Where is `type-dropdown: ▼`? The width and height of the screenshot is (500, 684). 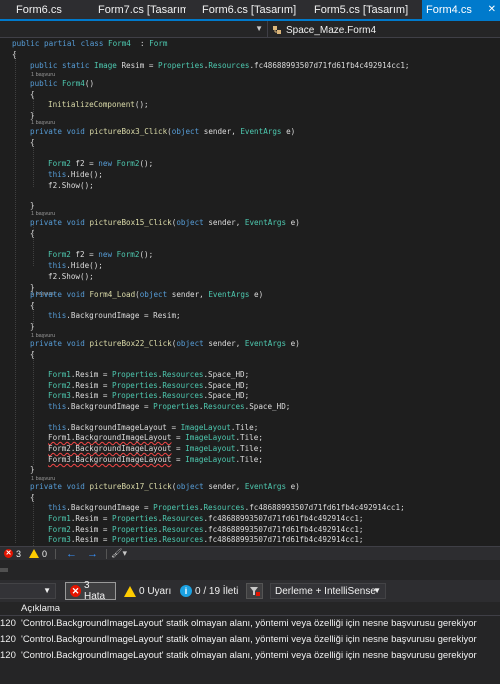
type-dropdown: ▼ is located at coordinates (134, 29).